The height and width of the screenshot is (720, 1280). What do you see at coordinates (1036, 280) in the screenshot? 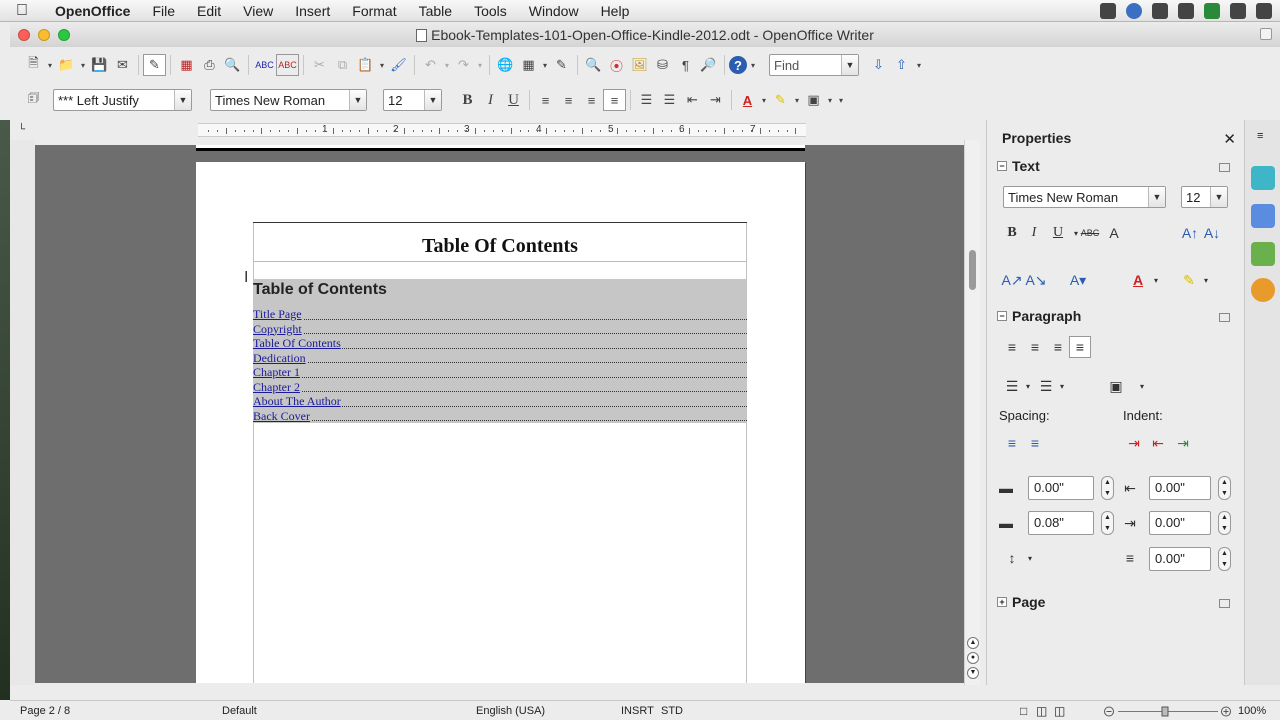
I see `shrink-font-icon: A↘` at bounding box center [1036, 280].